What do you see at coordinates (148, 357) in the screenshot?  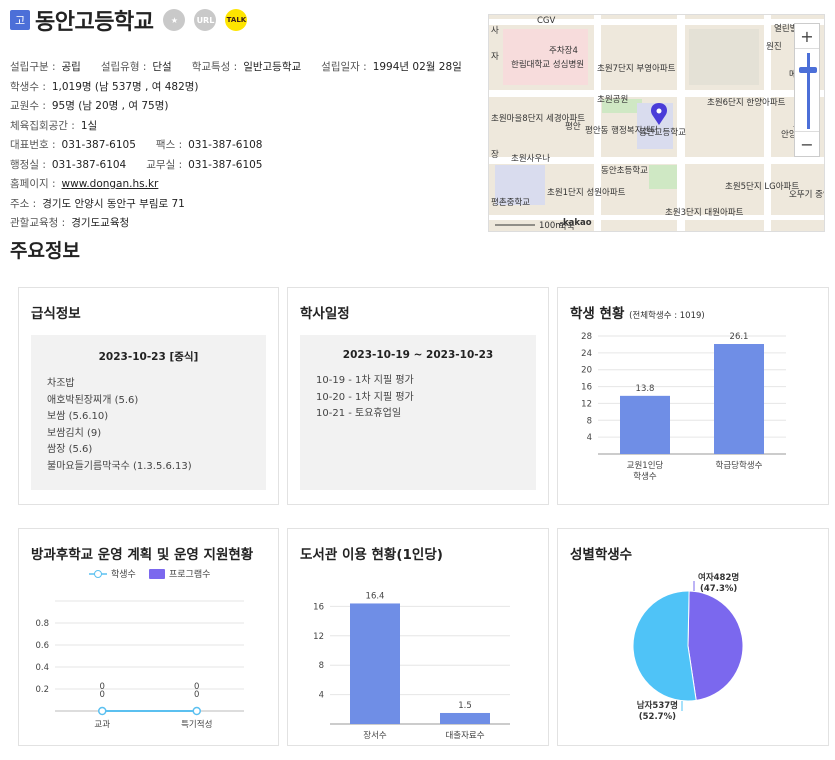 I see `meal-date: 2023-10-23 [중식]` at bounding box center [148, 357].